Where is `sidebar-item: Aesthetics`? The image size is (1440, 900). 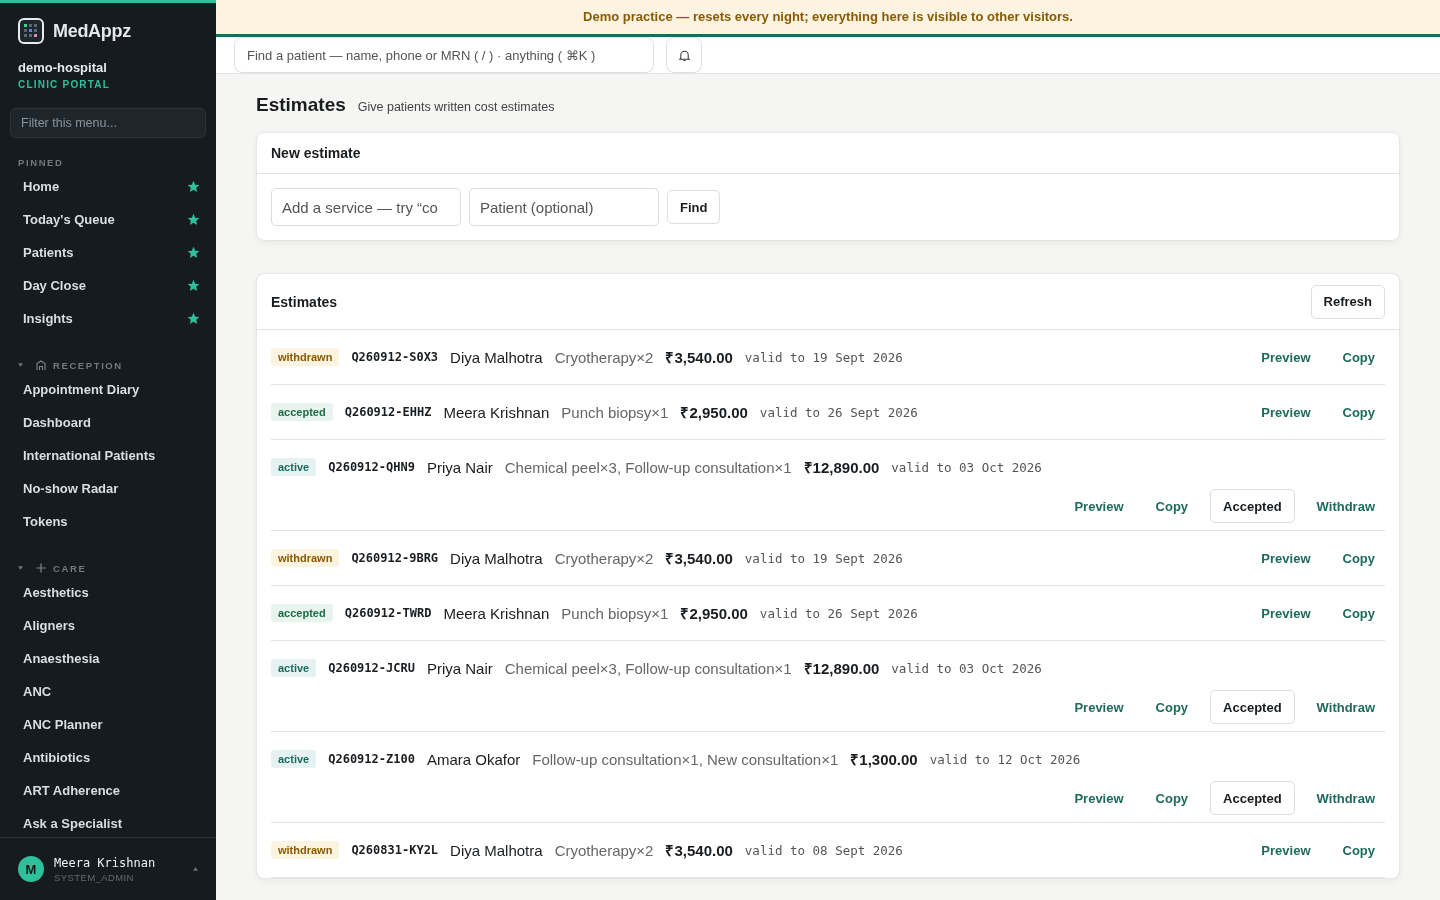 sidebar-item: Aesthetics is located at coordinates (108, 592).